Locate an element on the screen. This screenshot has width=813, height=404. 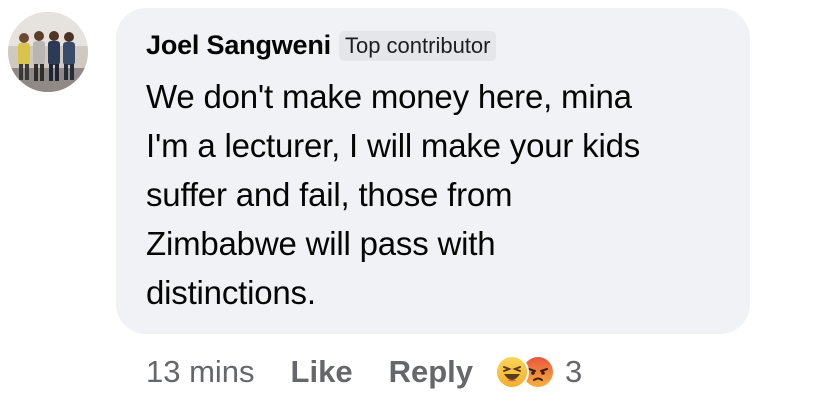
reply-button: Reply is located at coordinates (431, 372).